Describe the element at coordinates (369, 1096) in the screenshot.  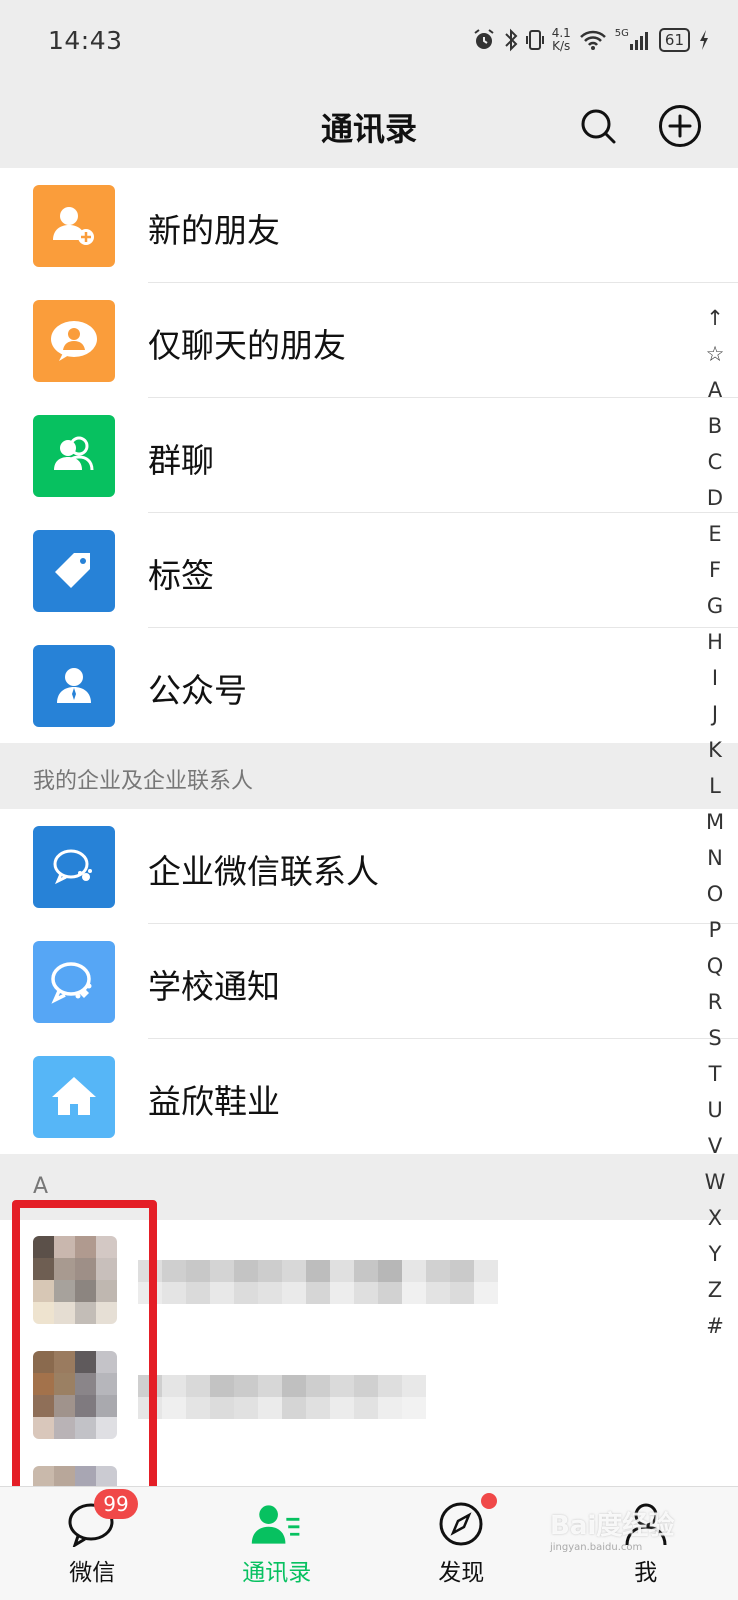
I see `list-item-yixin-shoes: 益欣鞋业` at that location.